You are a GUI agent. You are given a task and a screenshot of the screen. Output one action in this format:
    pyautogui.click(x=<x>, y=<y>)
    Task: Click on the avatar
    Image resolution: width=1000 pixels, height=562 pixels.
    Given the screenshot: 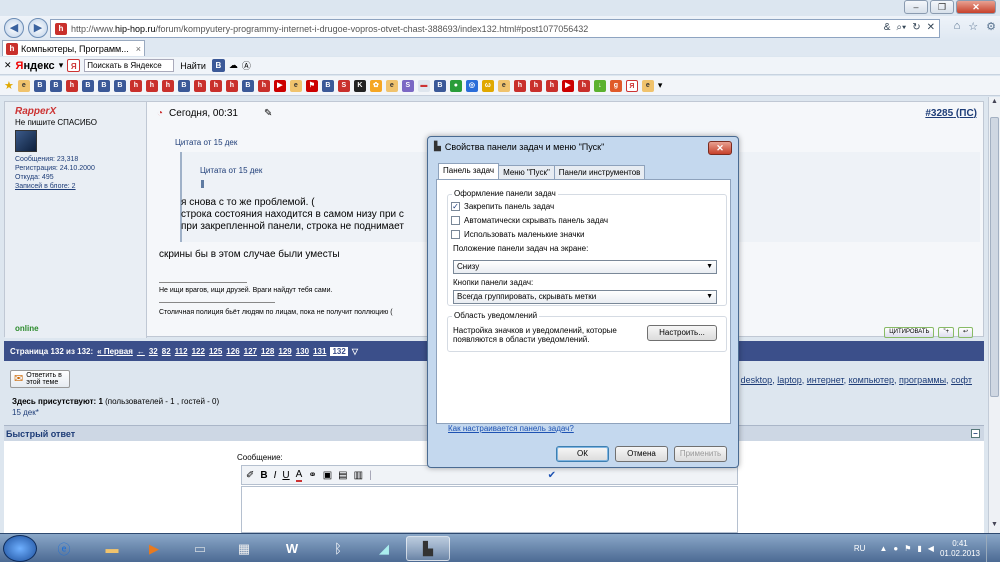 What is the action you would take?
    pyautogui.click(x=26, y=141)
    